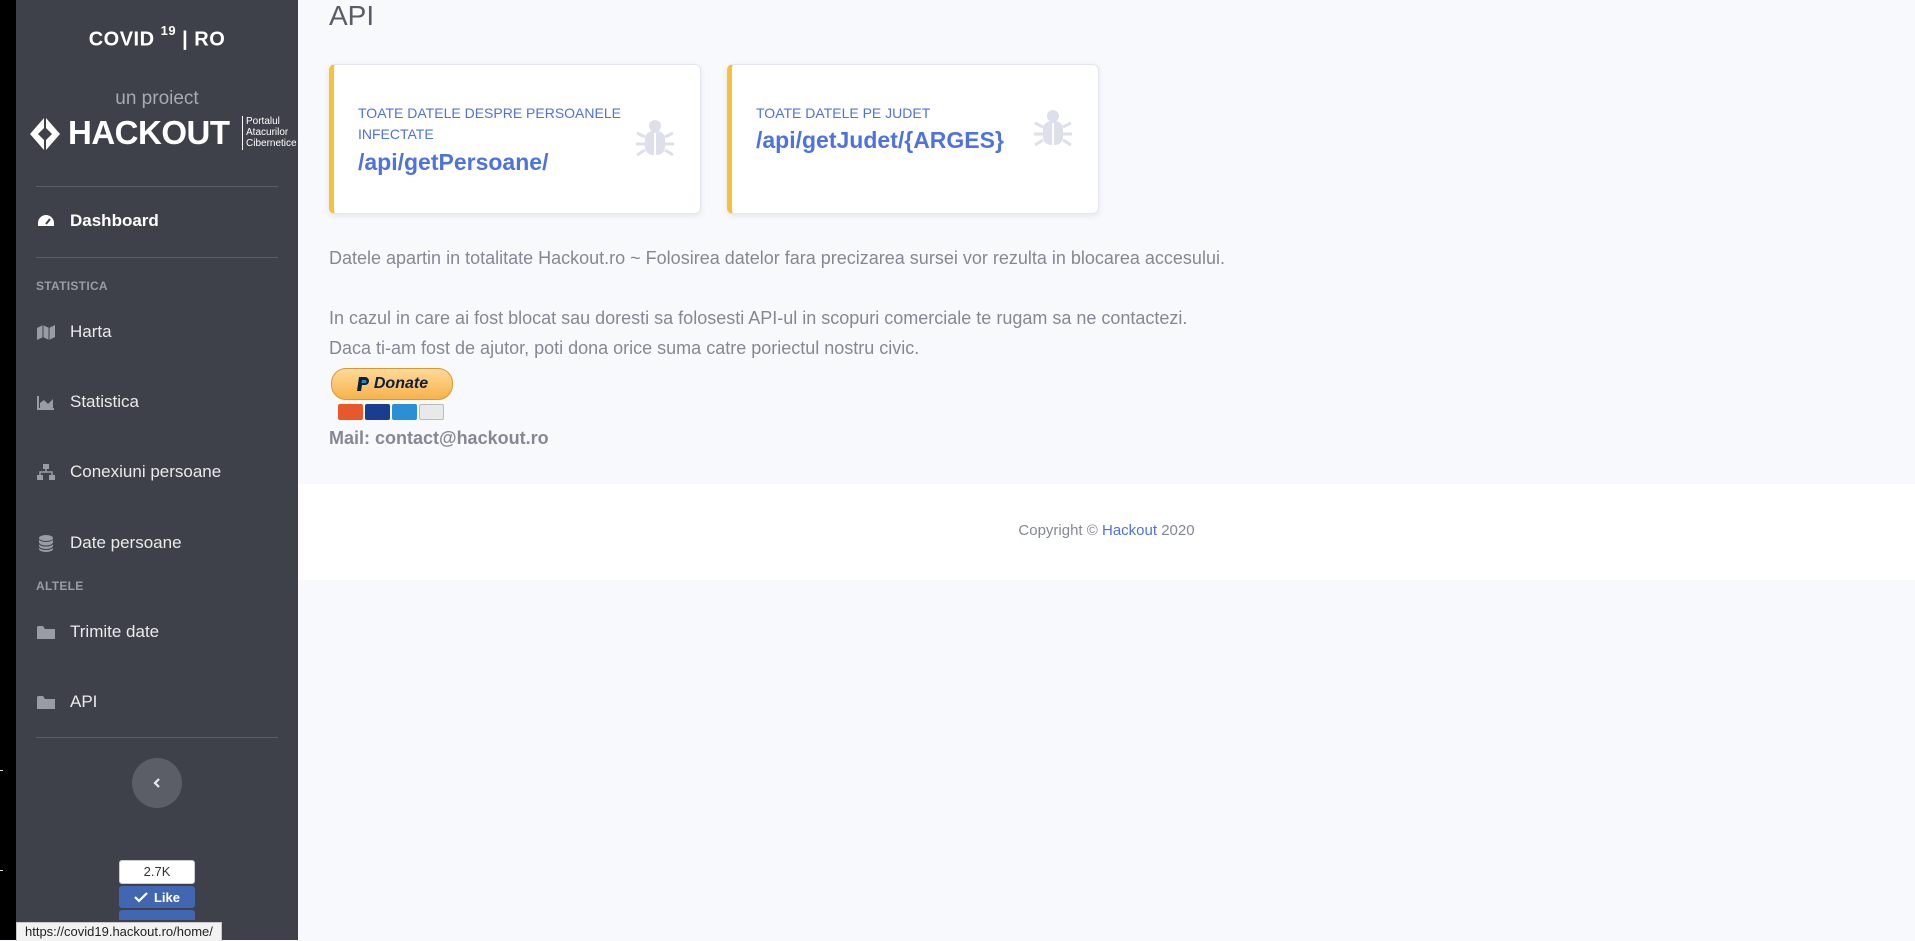 The width and height of the screenshot is (1915, 941). Describe the element at coordinates (168, 30) in the screenshot. I see `brand-sup: 19` at that location.